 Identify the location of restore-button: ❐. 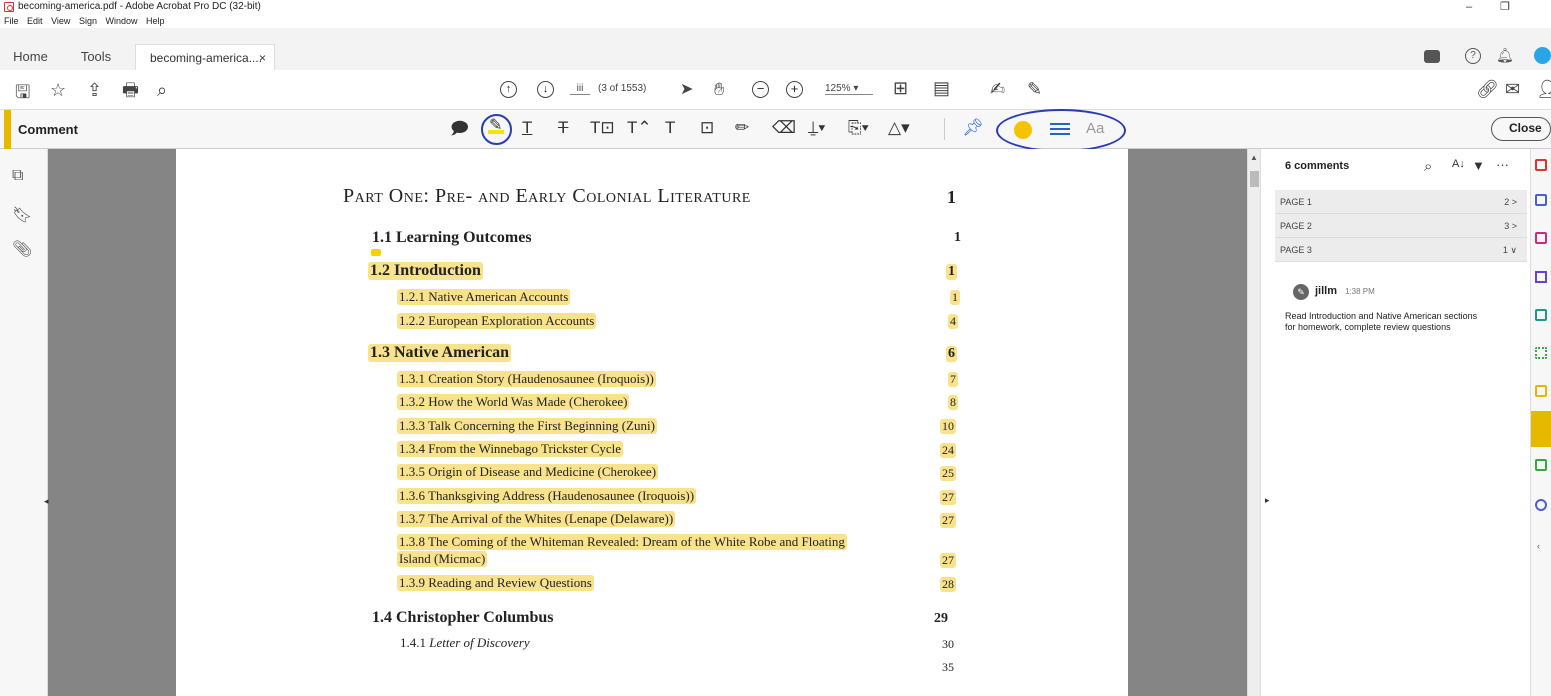
(1505, 7).